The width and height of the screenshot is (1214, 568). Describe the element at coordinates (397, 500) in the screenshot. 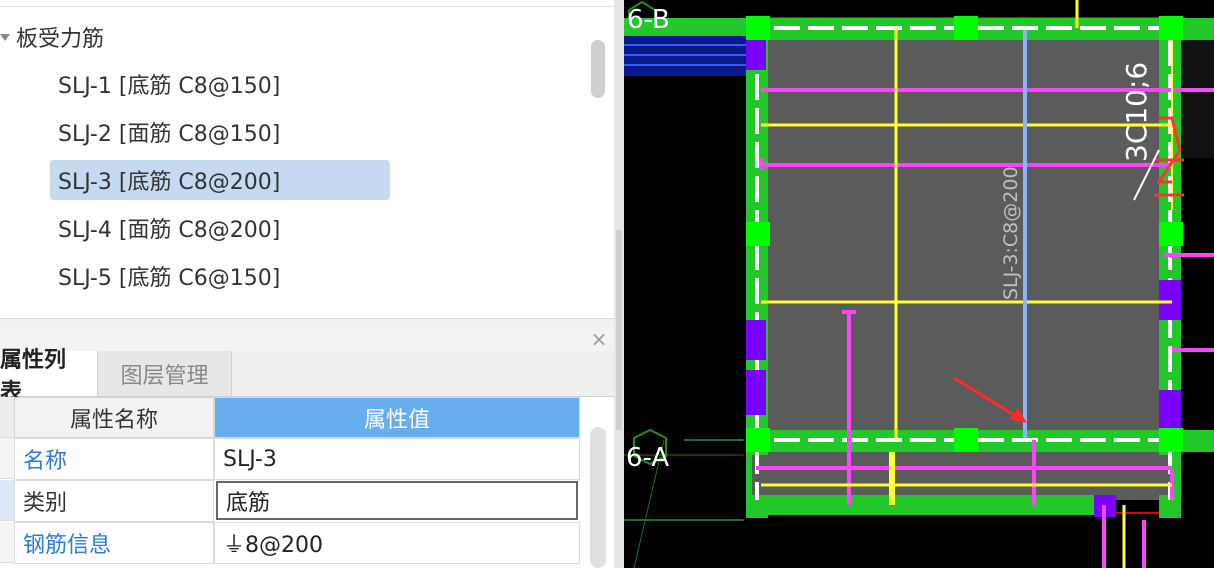

I see `property-value-category-input: 底筋` at that location.